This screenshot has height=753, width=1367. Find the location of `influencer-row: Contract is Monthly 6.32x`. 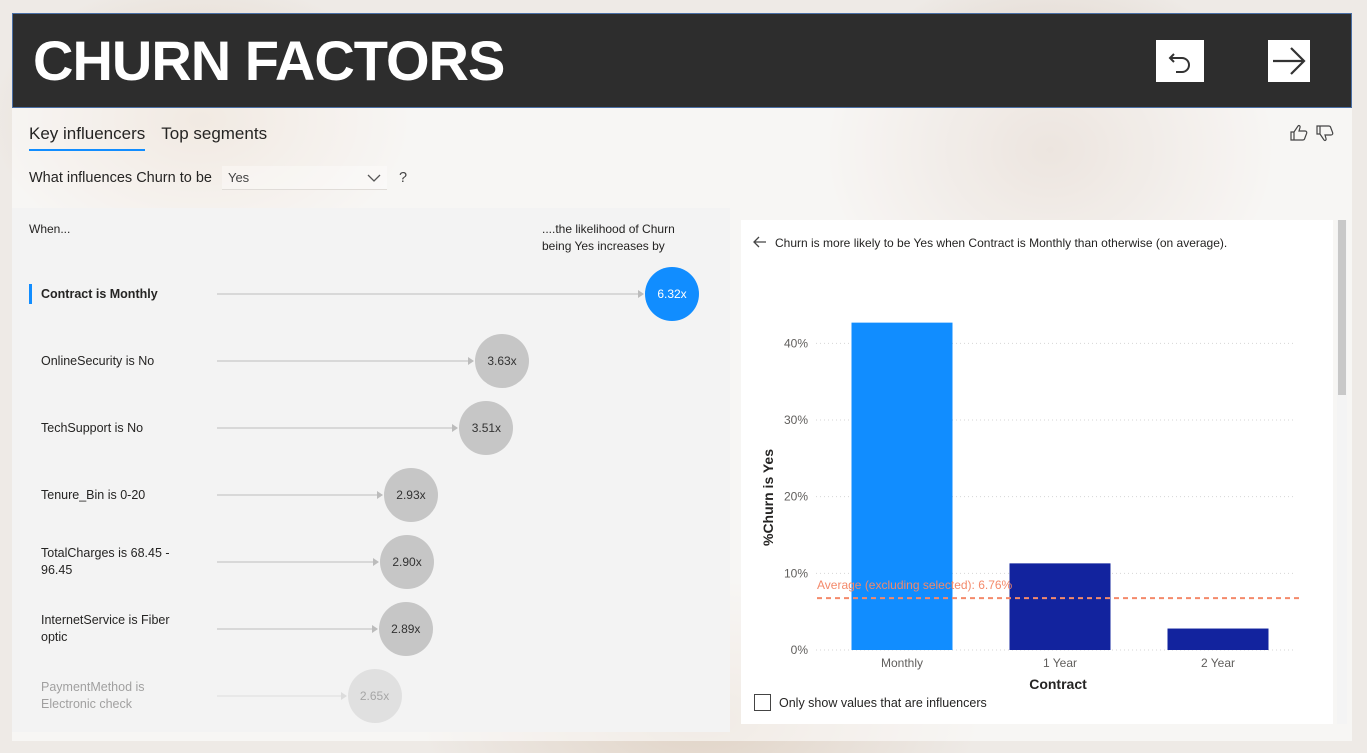

influencer-row: Contract is Monthly 6.32x is located at coordinates (371, 294).